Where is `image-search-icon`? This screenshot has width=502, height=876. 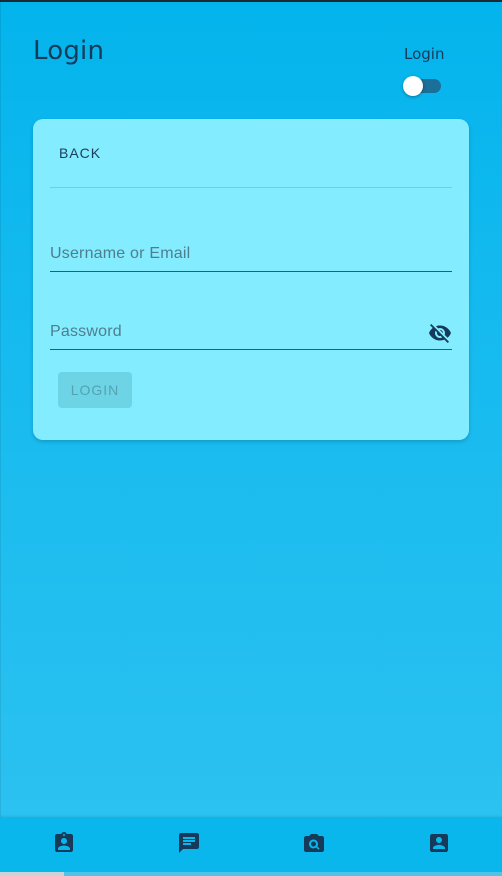
image-search-icon is located at coordinates (314, 843).